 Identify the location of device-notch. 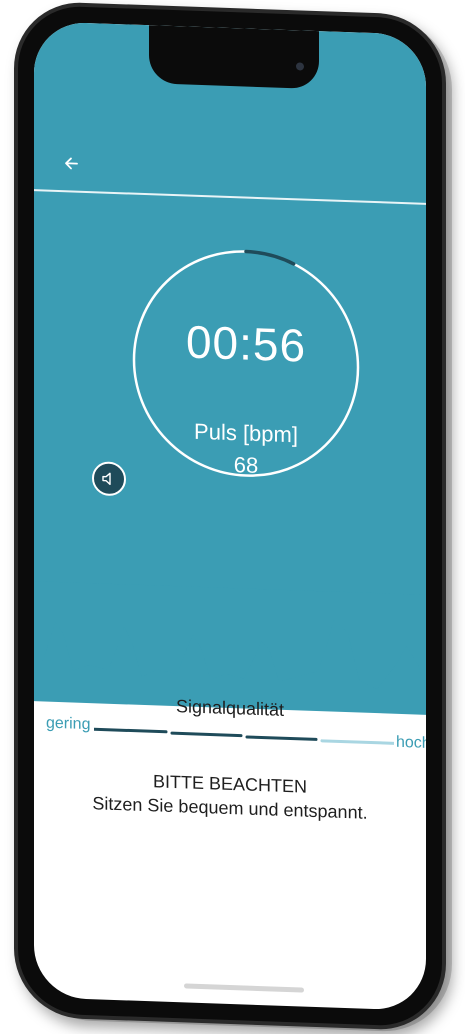
(234, 57).